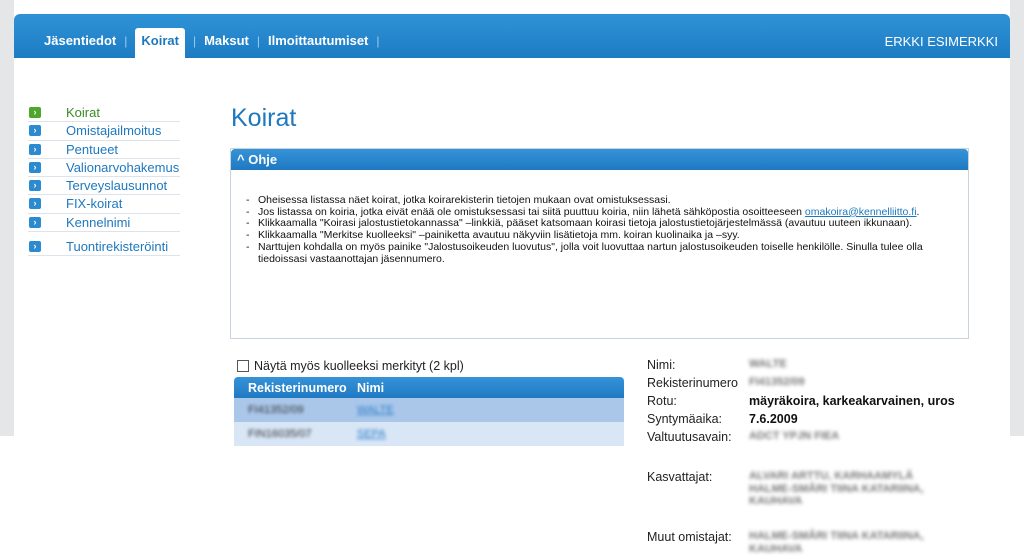 The image size is (1024, 559). Describe the element at coordinates (794, 436) in the screenshot. I see `detail-value: ADCT YPJN FIEA` at that location.